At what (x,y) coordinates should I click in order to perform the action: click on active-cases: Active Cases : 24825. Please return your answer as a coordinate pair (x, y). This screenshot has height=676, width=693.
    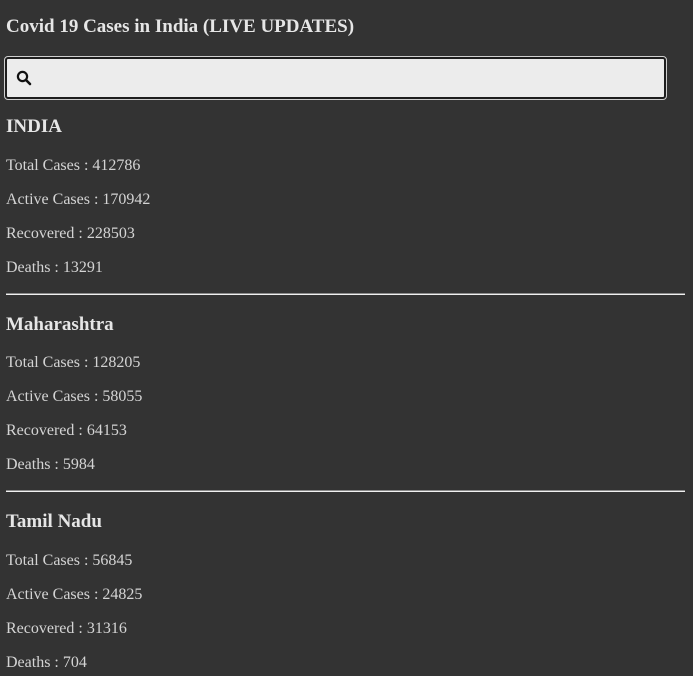
    Looking at the image, I should click on (74, 594).